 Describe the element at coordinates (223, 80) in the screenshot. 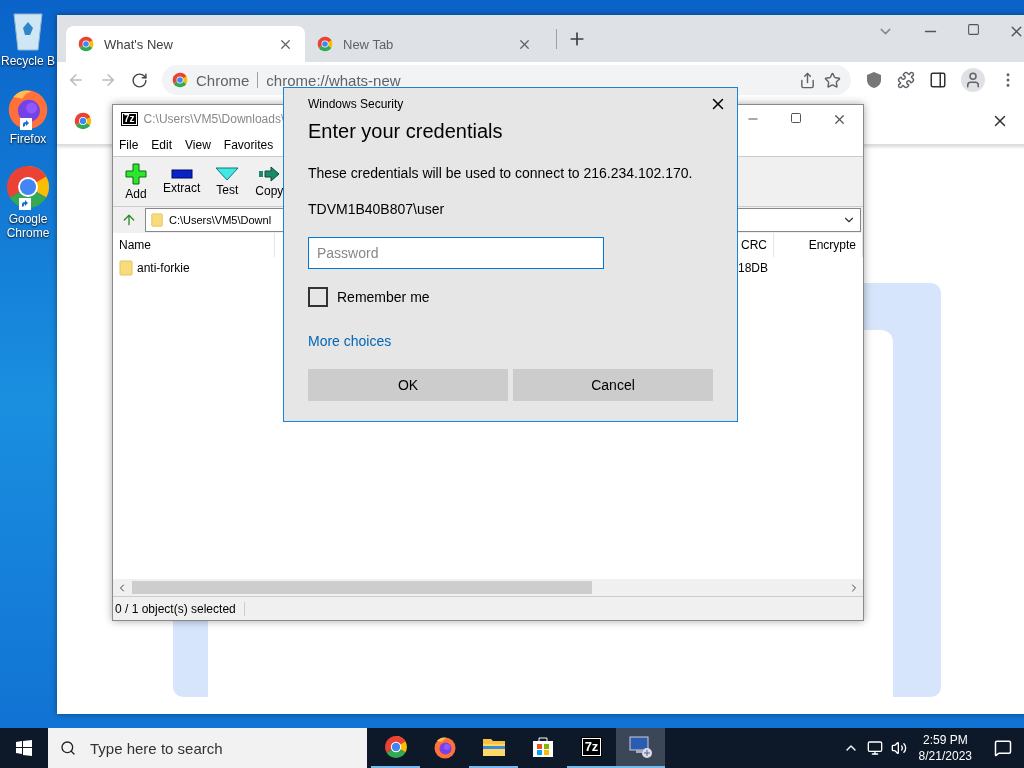

I see `site-label: Chrome` at that location.